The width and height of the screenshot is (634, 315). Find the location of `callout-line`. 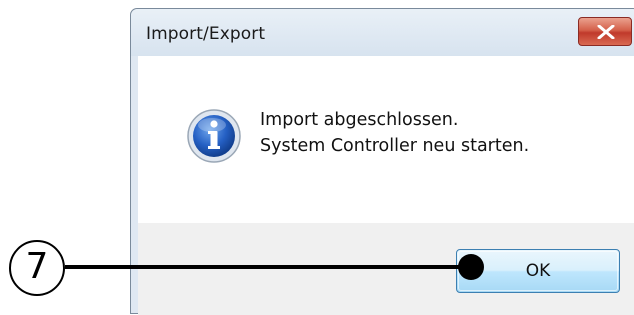

callout-line is located at coordinates (267, 267).